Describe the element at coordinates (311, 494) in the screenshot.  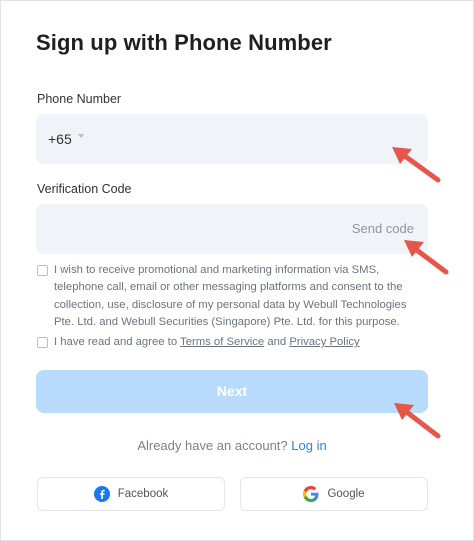
I see `google-icon` at that location.